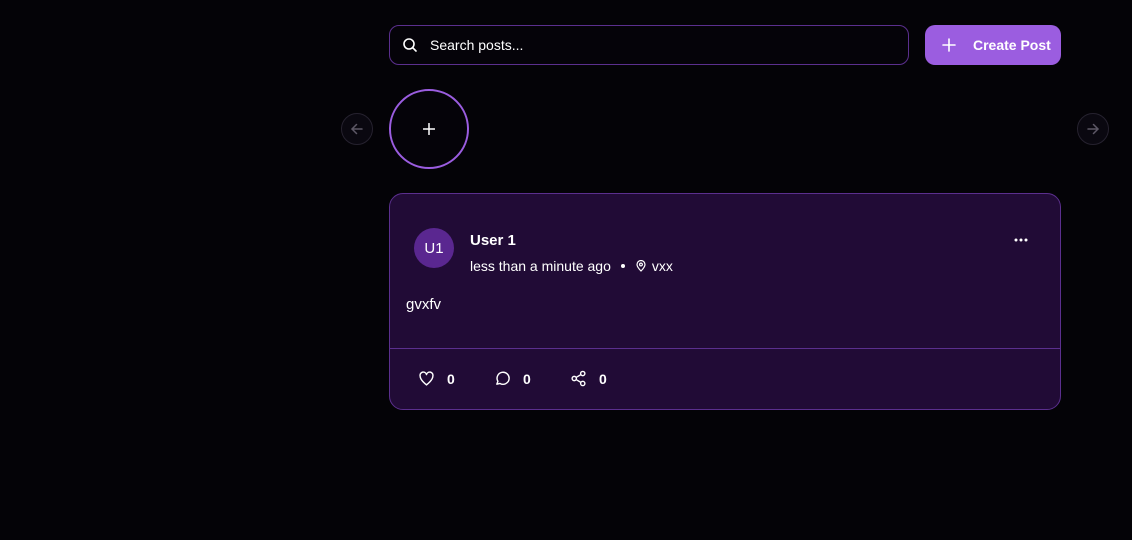  What do you see at coordinates (434, 248) in the screenshot?
I see `avatar: U1` at bounding box center [434, 248].